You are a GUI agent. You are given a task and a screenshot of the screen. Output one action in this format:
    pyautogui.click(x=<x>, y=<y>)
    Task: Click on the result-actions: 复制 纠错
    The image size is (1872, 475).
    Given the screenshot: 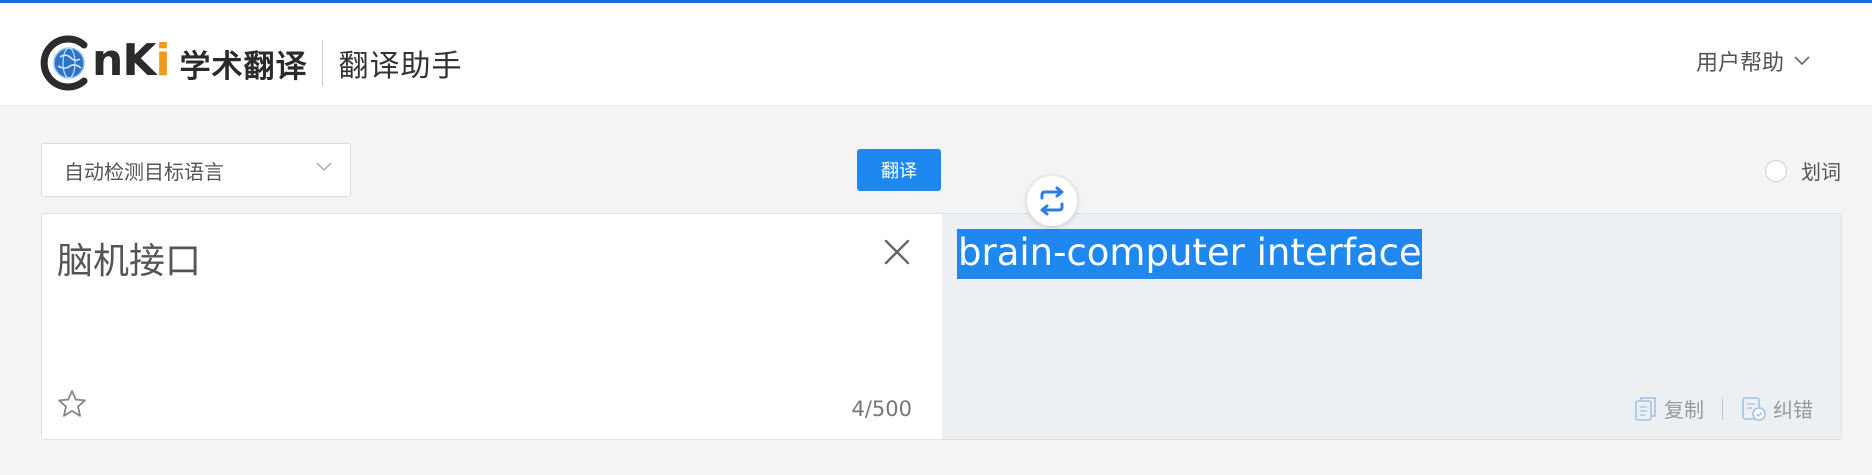 What is the action you would take?
    pyautogui.click(x=1723, y=408)
    